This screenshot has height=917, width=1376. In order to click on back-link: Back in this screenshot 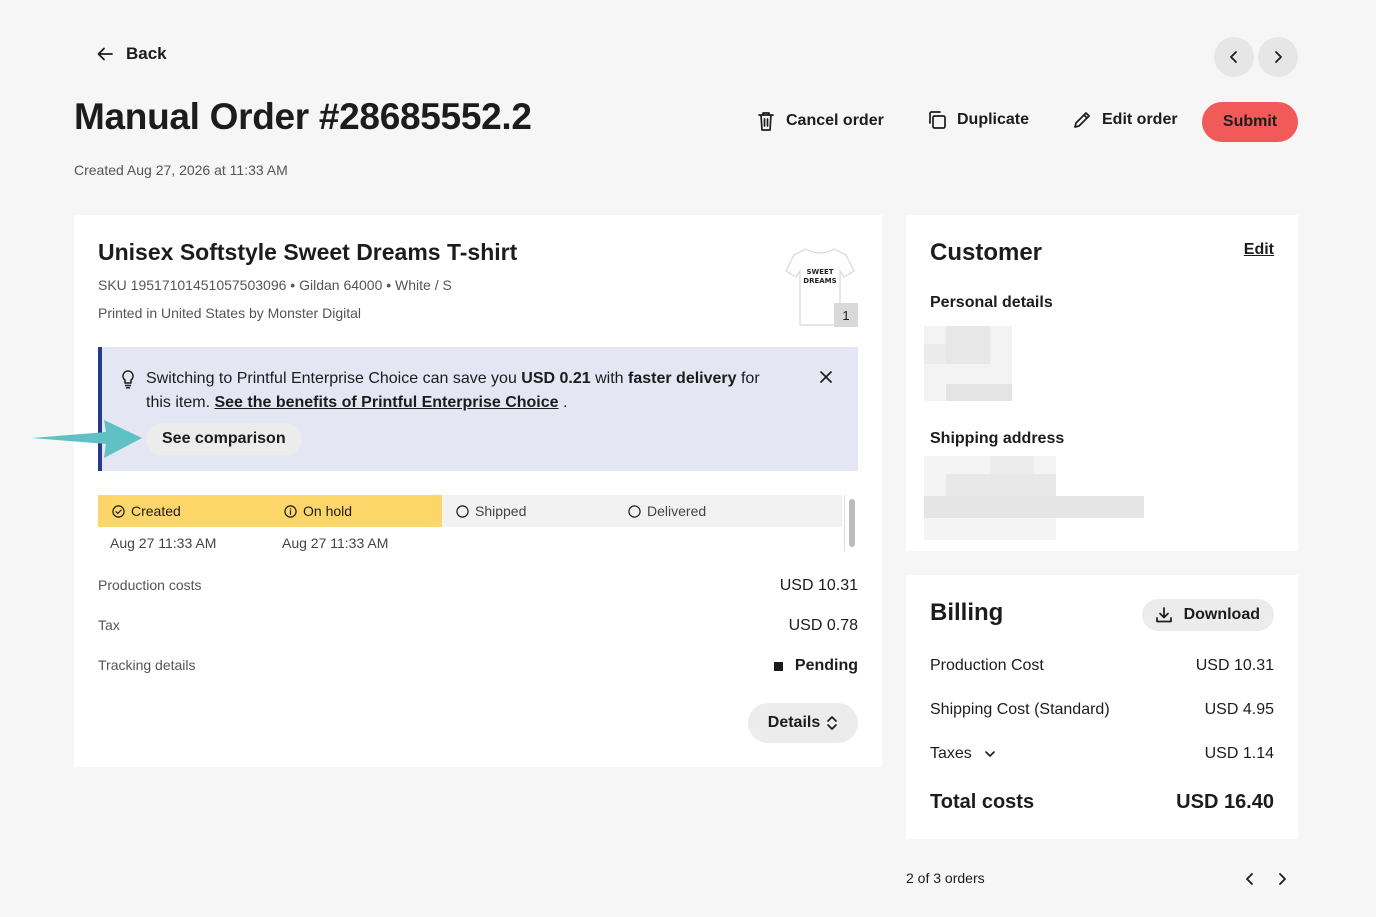, I will do `click(131, 54)`.